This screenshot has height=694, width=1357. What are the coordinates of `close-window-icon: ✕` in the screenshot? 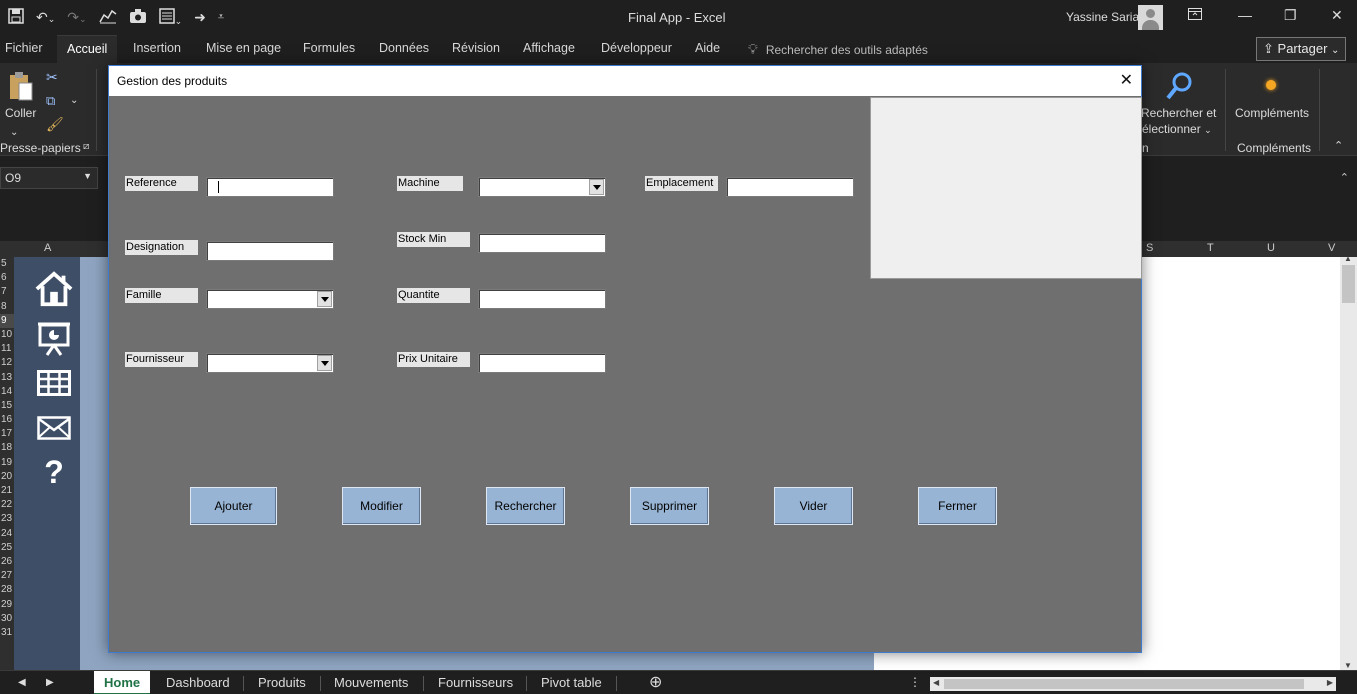 It's located at (1337, 15).